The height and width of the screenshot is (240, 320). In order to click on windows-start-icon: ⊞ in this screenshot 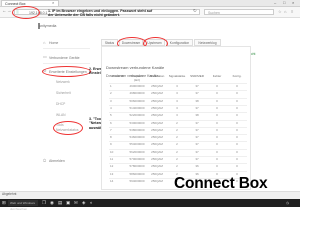, I will do `click(4, 203)`.